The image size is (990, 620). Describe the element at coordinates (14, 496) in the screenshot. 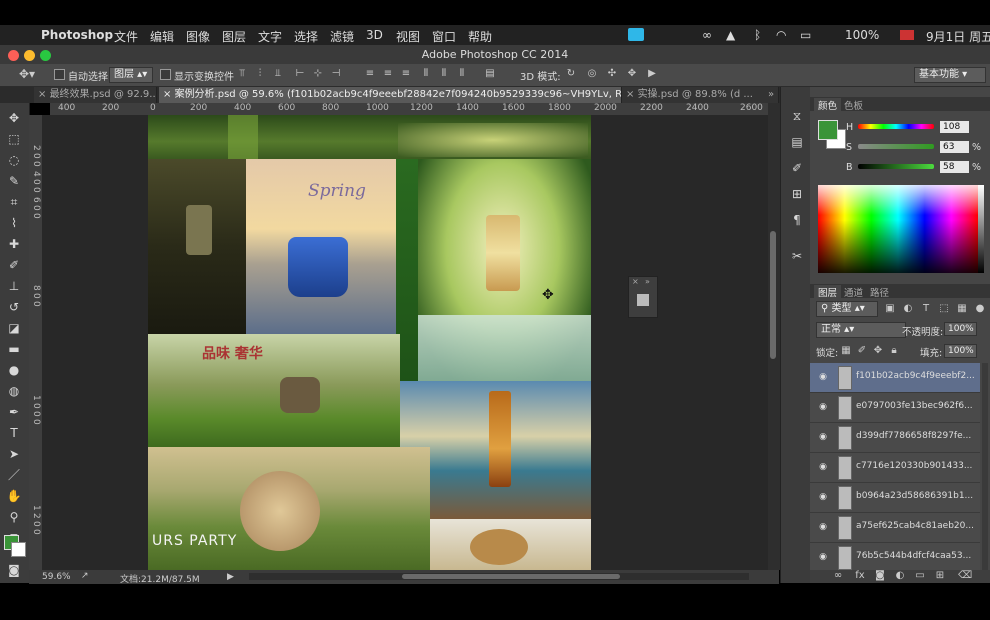

I see `hand-tool: ✋` at that location.